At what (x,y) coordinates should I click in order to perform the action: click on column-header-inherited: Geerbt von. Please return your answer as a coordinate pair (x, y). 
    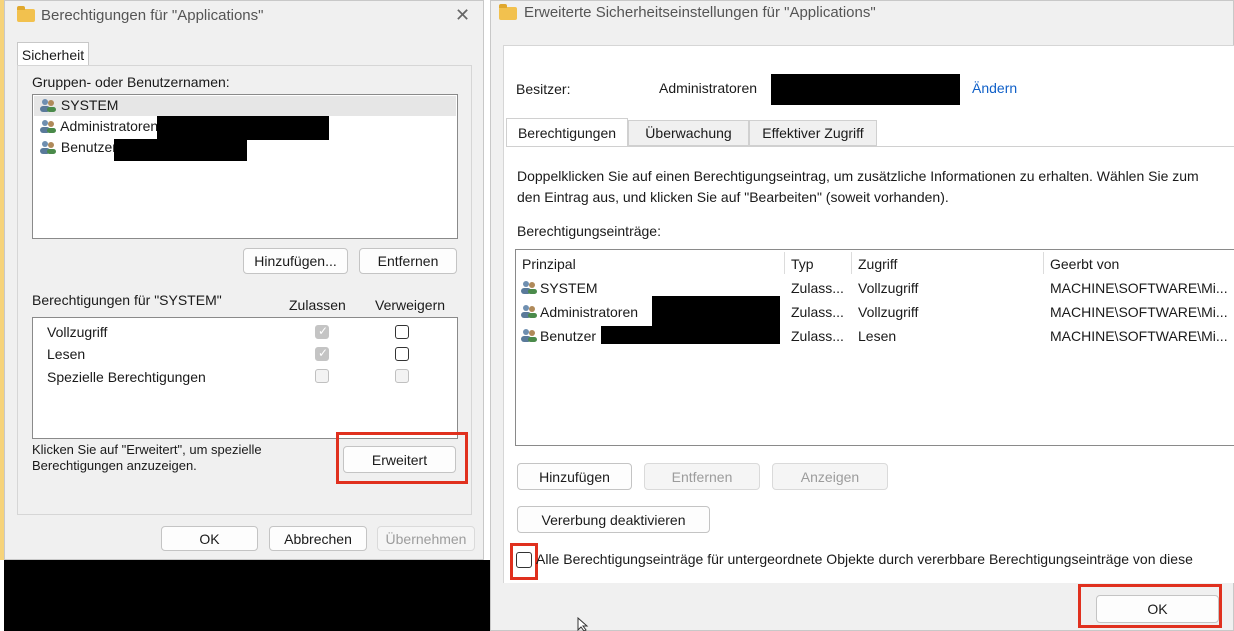
    Looking at the image, I should click on (1084, 264).